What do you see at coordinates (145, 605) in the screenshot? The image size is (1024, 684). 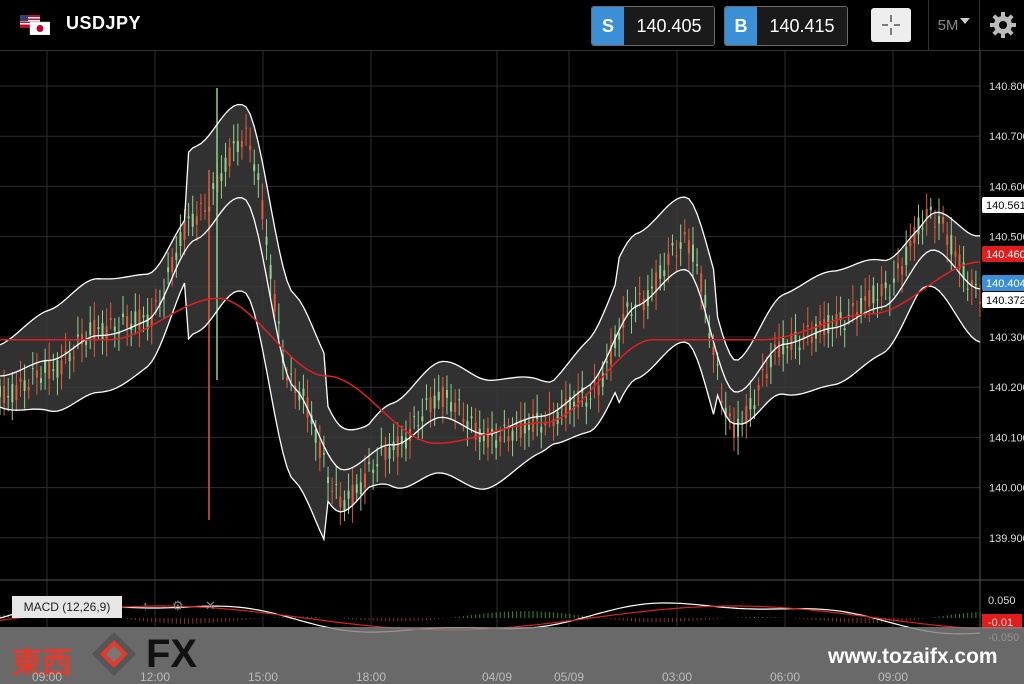 I see `arrow-up-icon: ↑` at bounding box center [145, 605].